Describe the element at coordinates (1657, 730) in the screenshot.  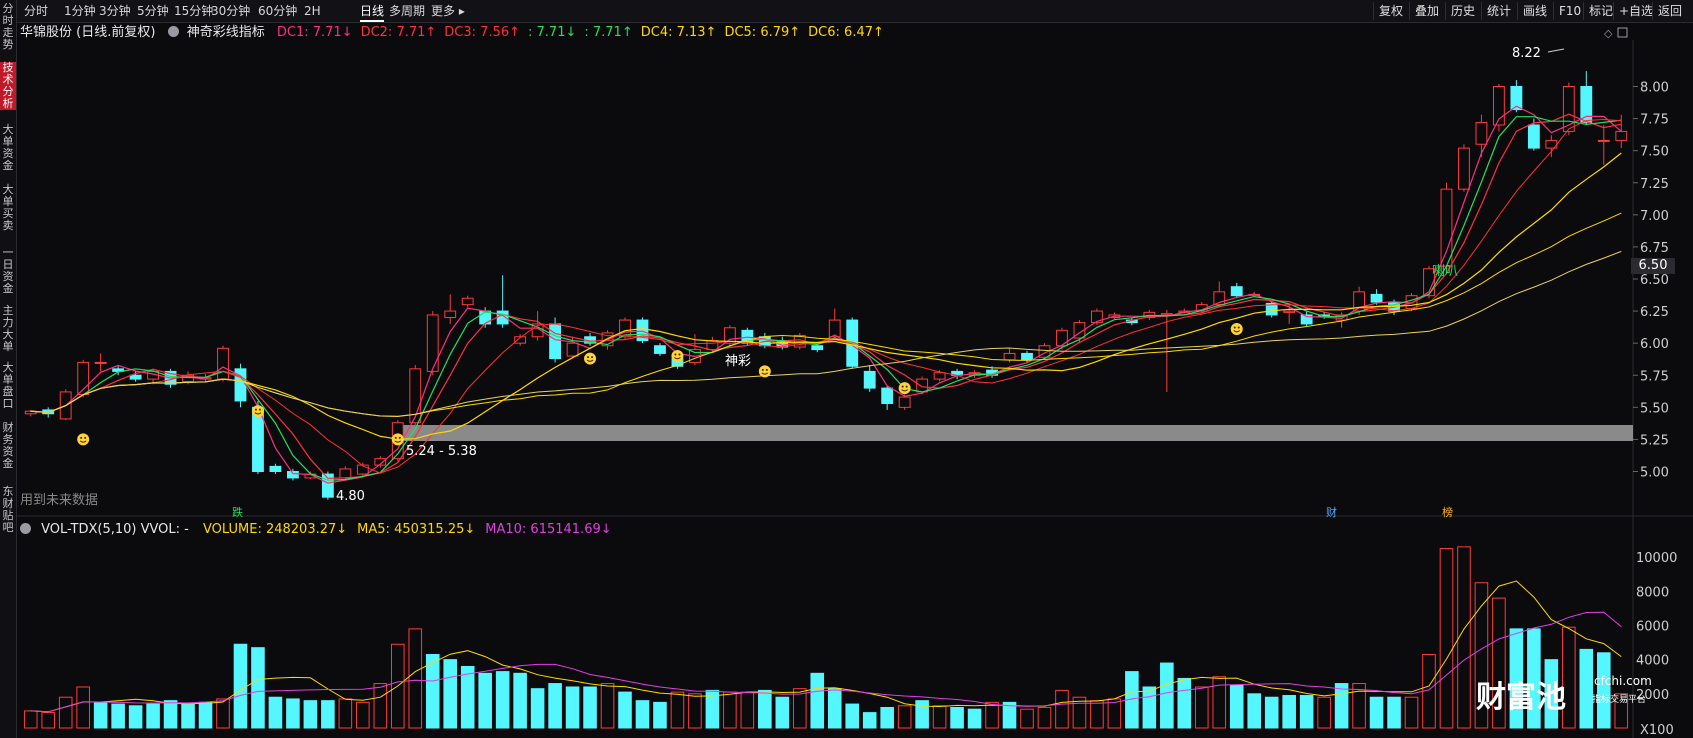
I see `volume-unit-label: X100` at that location.